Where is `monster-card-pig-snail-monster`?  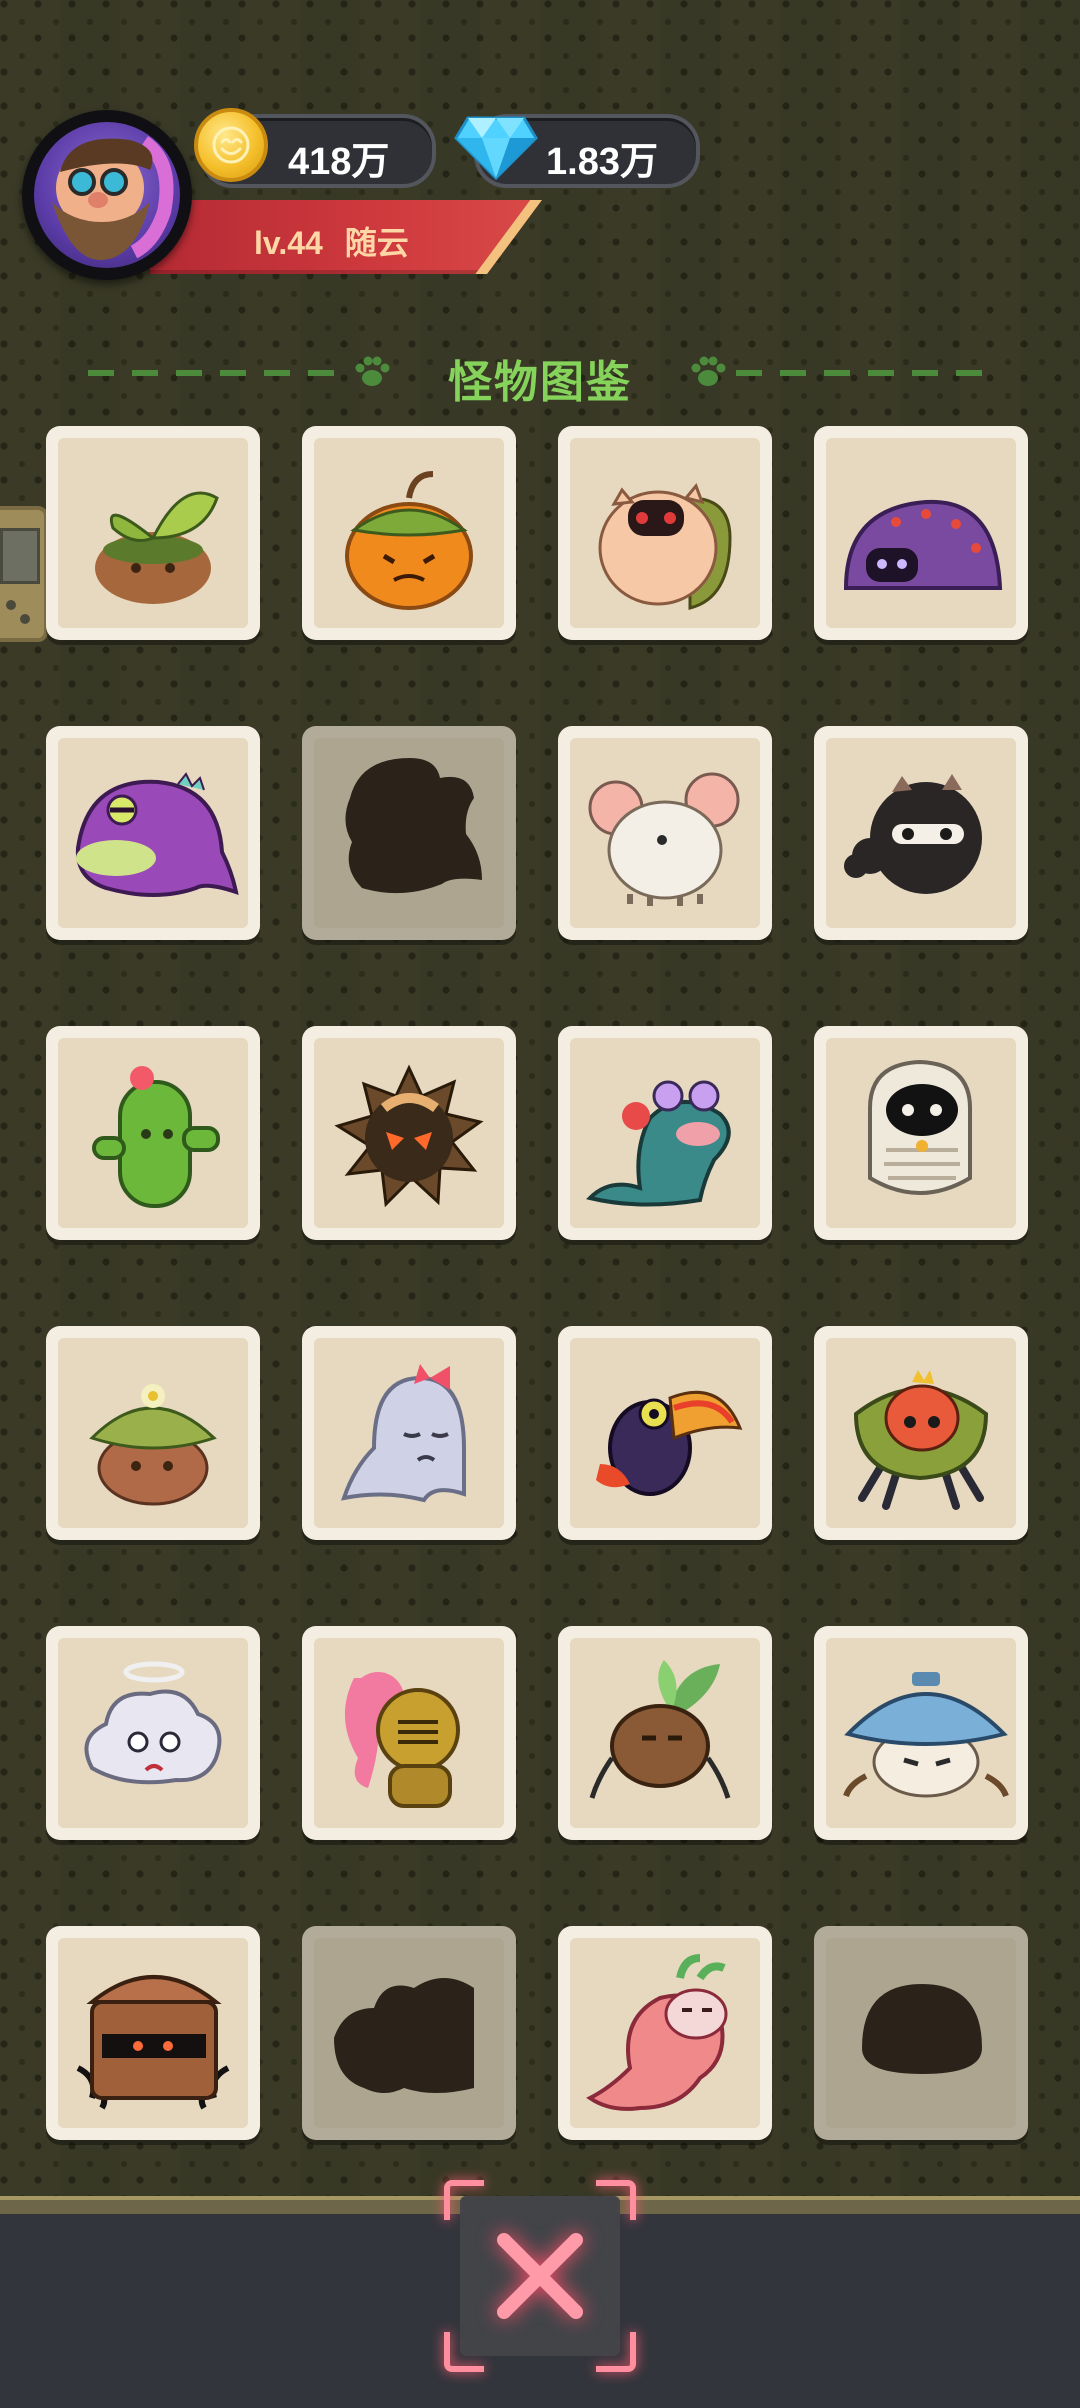 monster-card-pig-snail-monster is located at coordinates (665, 533).